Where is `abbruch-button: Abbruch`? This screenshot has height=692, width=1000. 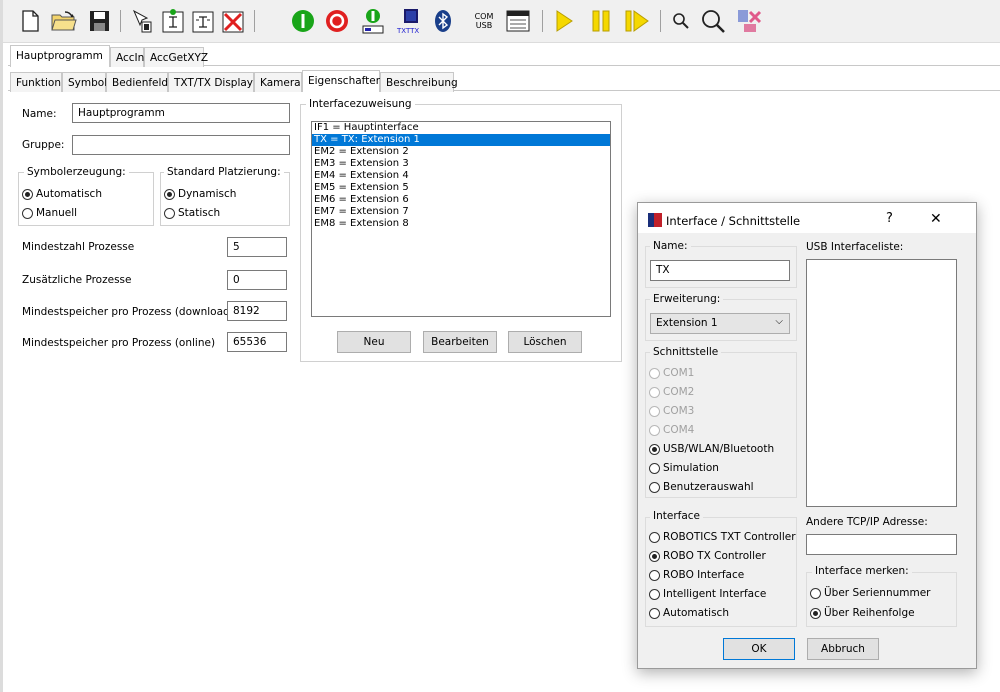
abbruch-button: Abbruch is located at coordinates (843, 649).